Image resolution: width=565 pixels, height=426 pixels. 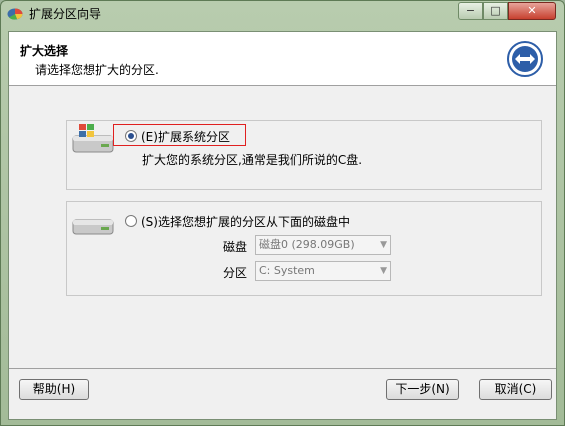 What do you see at coordinates (532, 11) in the screenshot?
I see `close-button: ✕` at bounding box center [532, 11].